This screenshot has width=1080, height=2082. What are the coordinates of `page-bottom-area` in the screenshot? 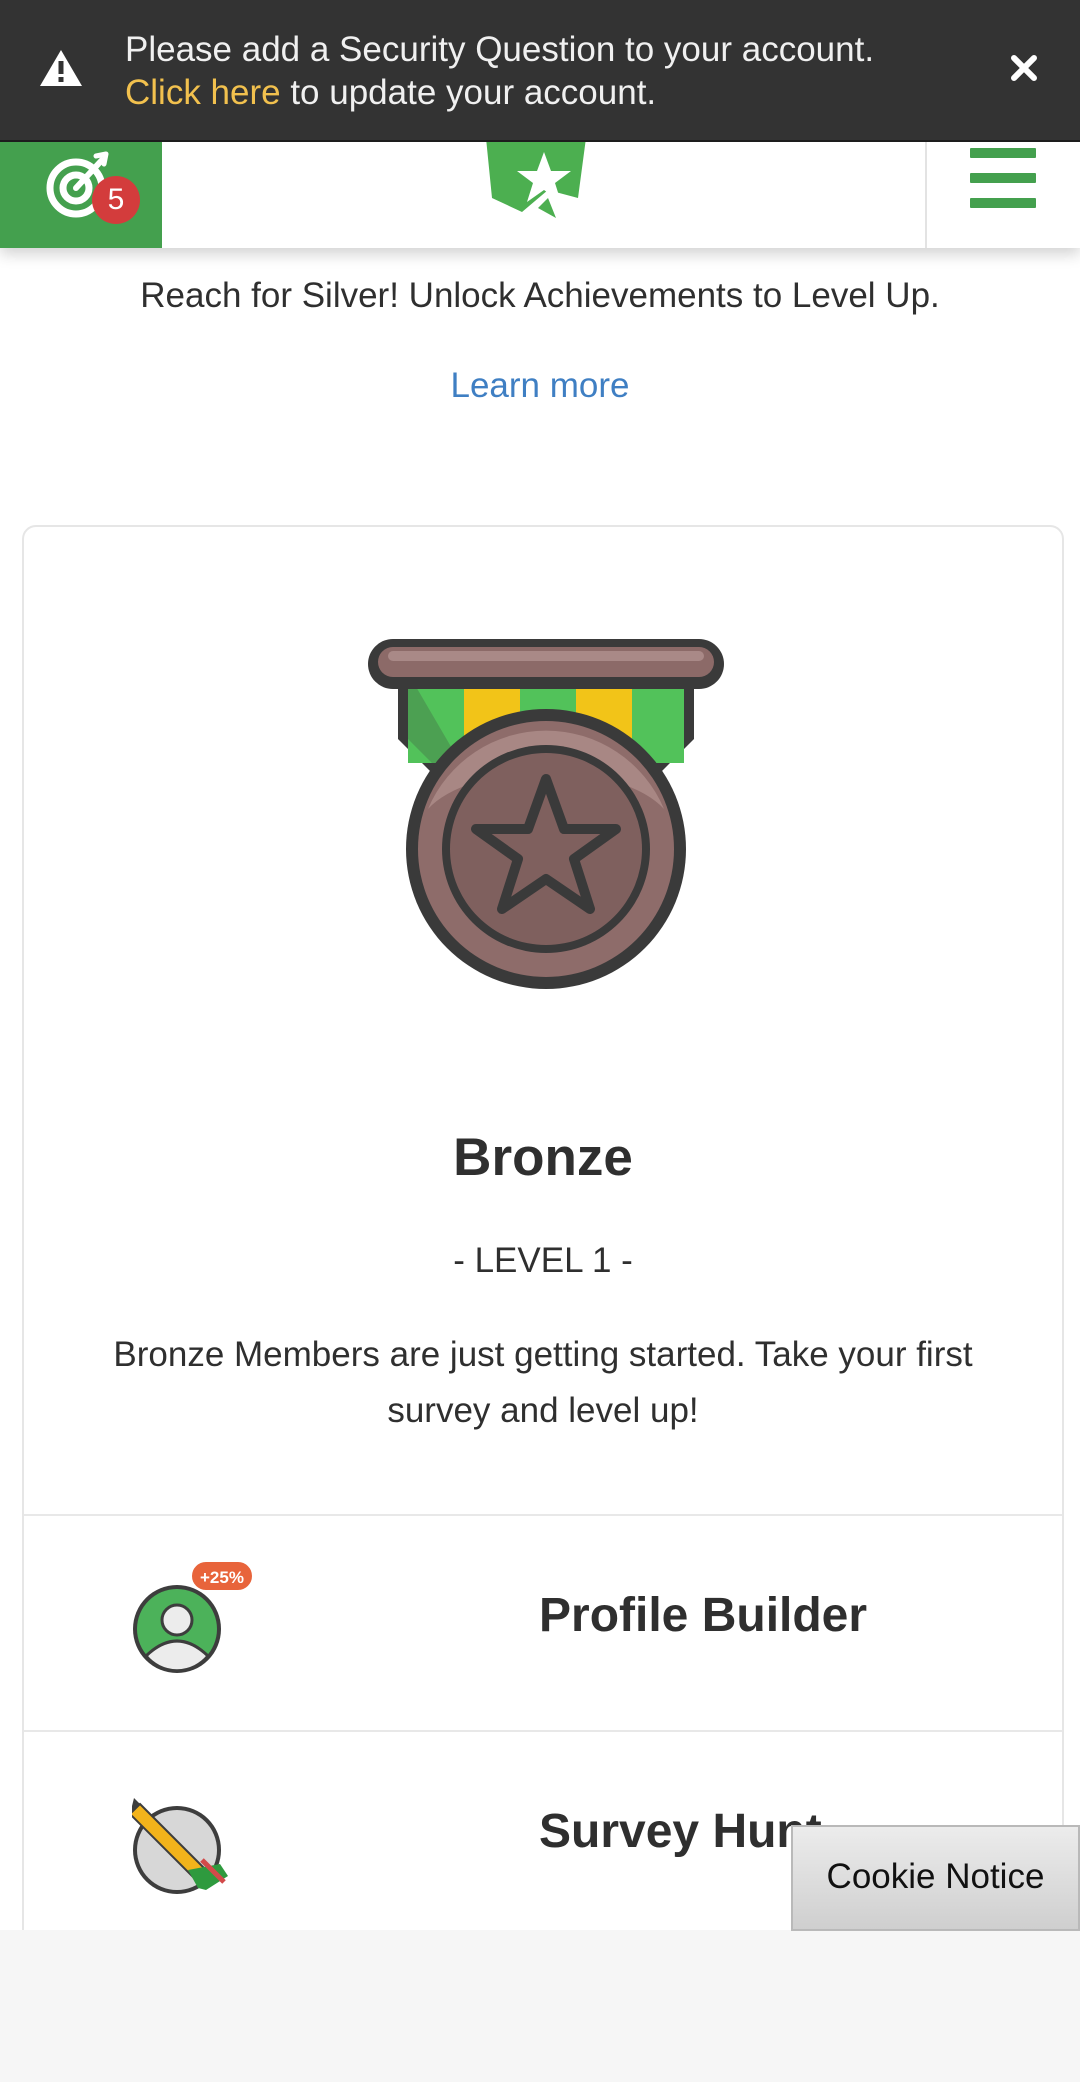 It's located at (540, 2006).